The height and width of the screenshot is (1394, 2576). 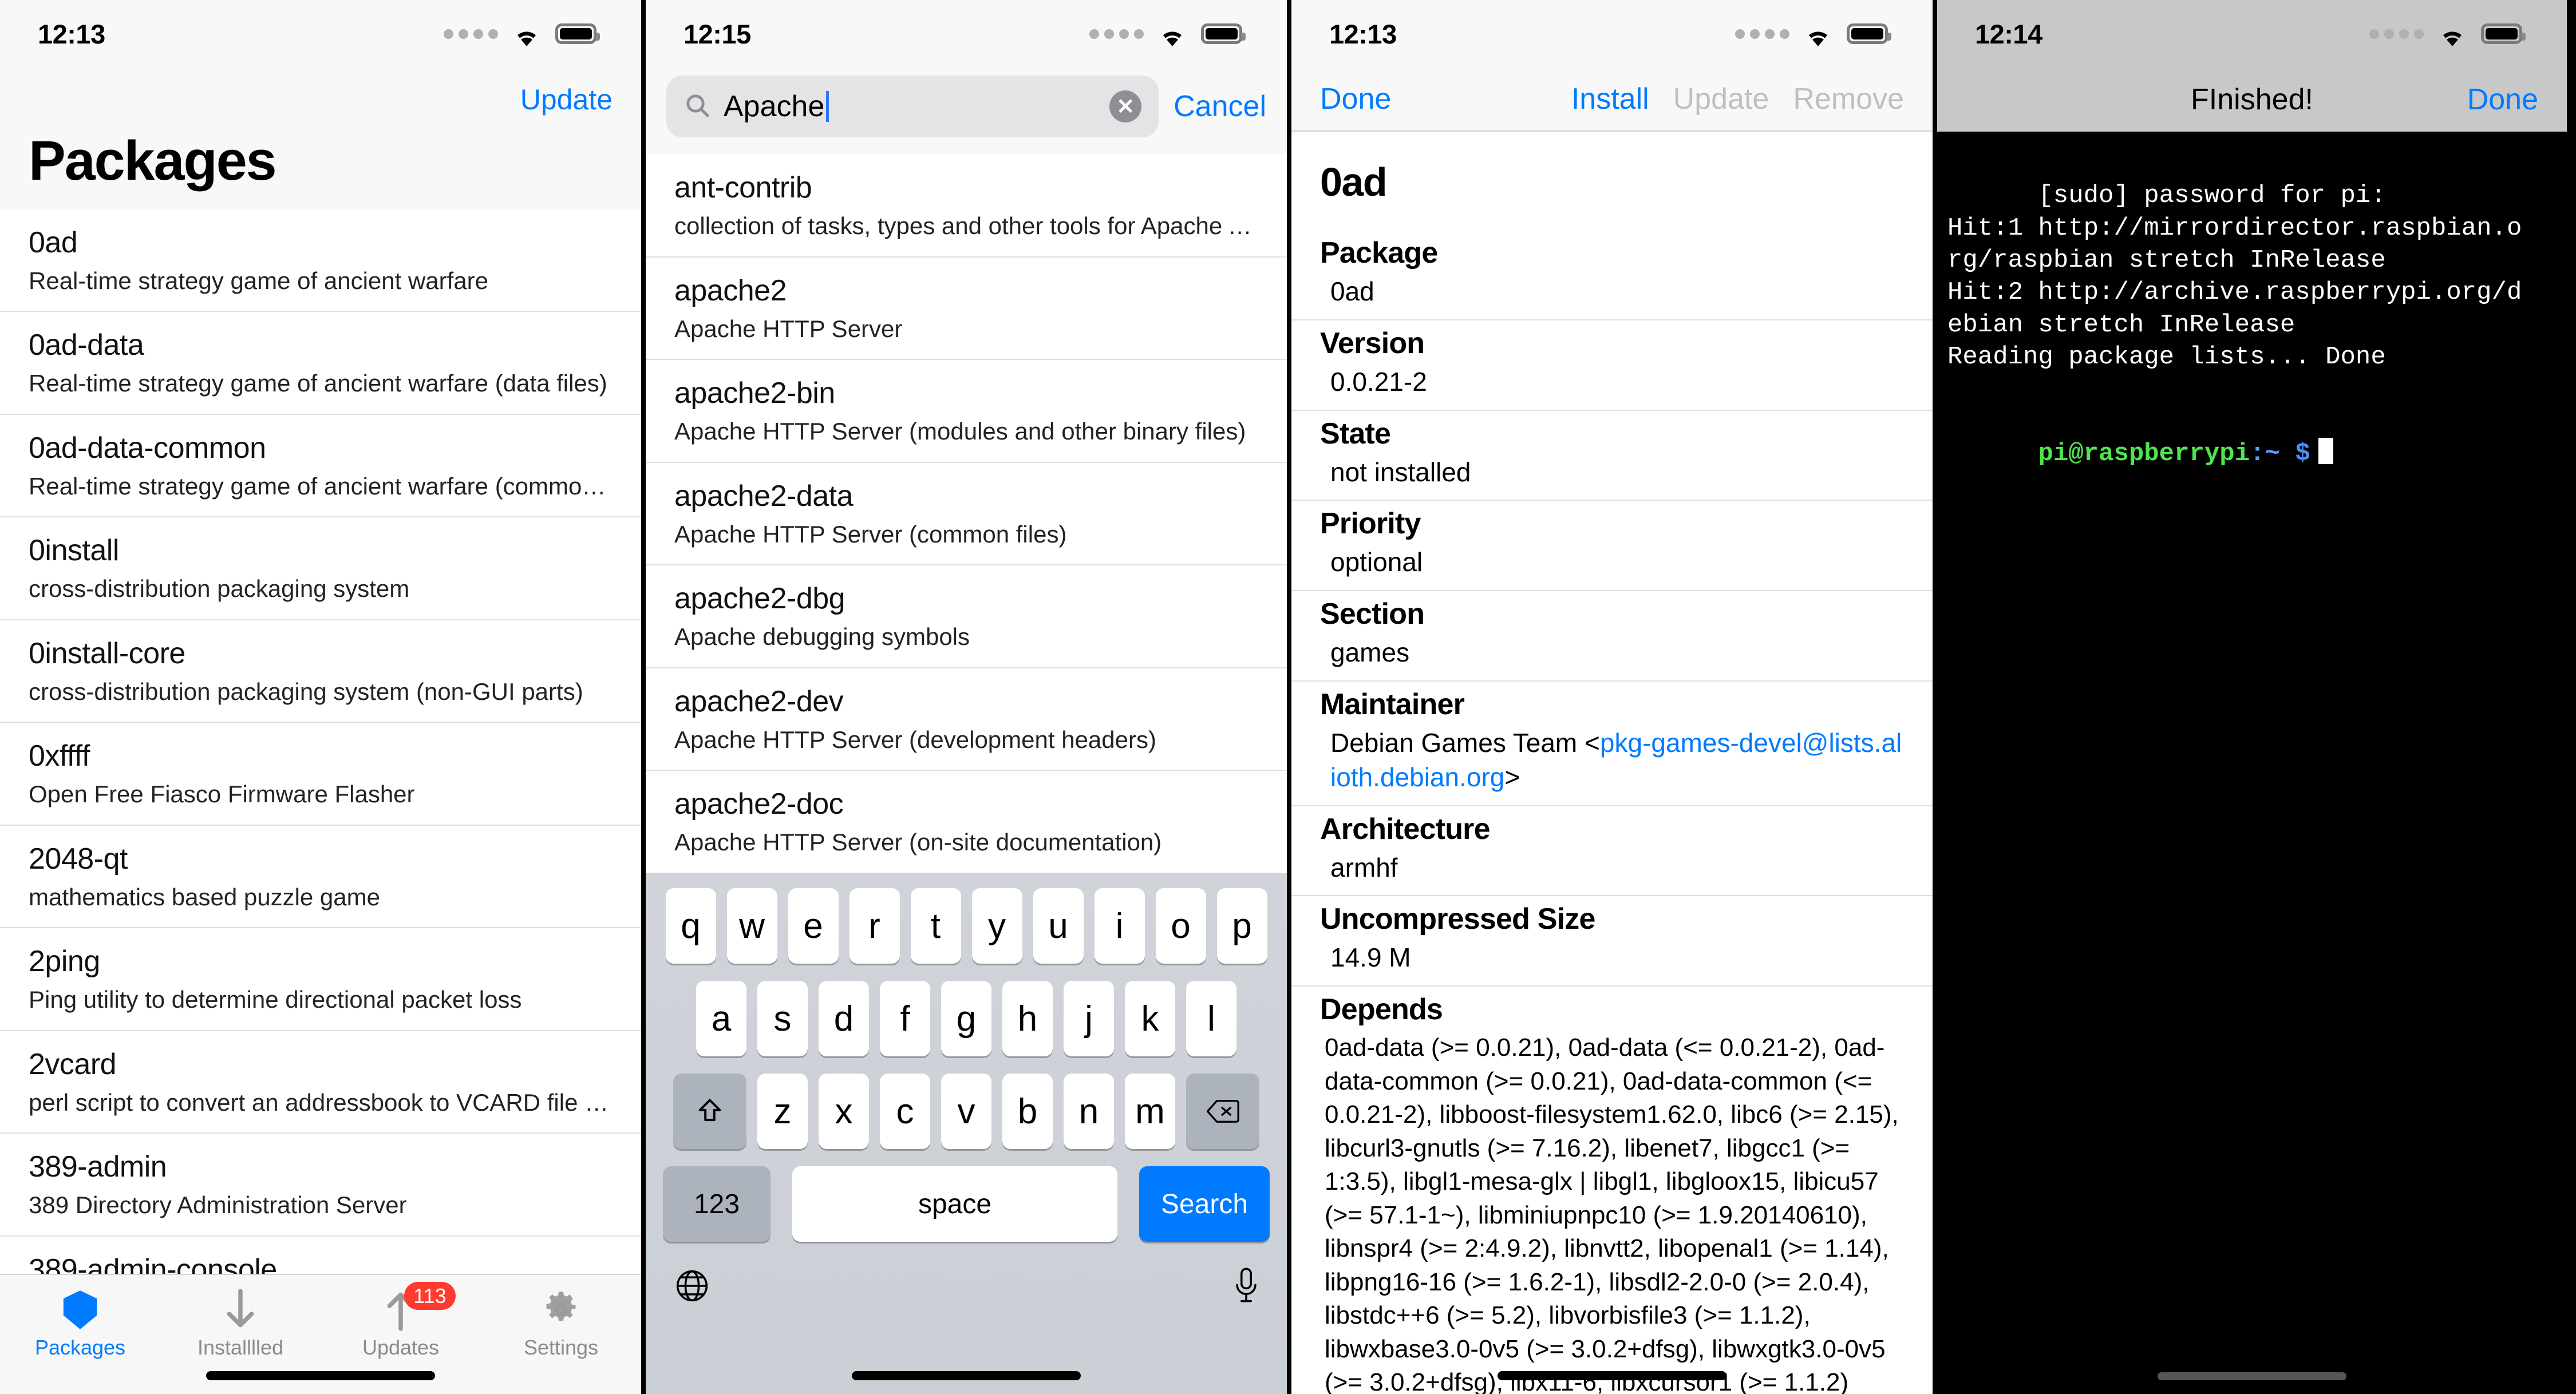 What do you see at coordinates (1610, 99) in the screenshot?
I see `install-button: Install` at bounding box center [1610, 99].